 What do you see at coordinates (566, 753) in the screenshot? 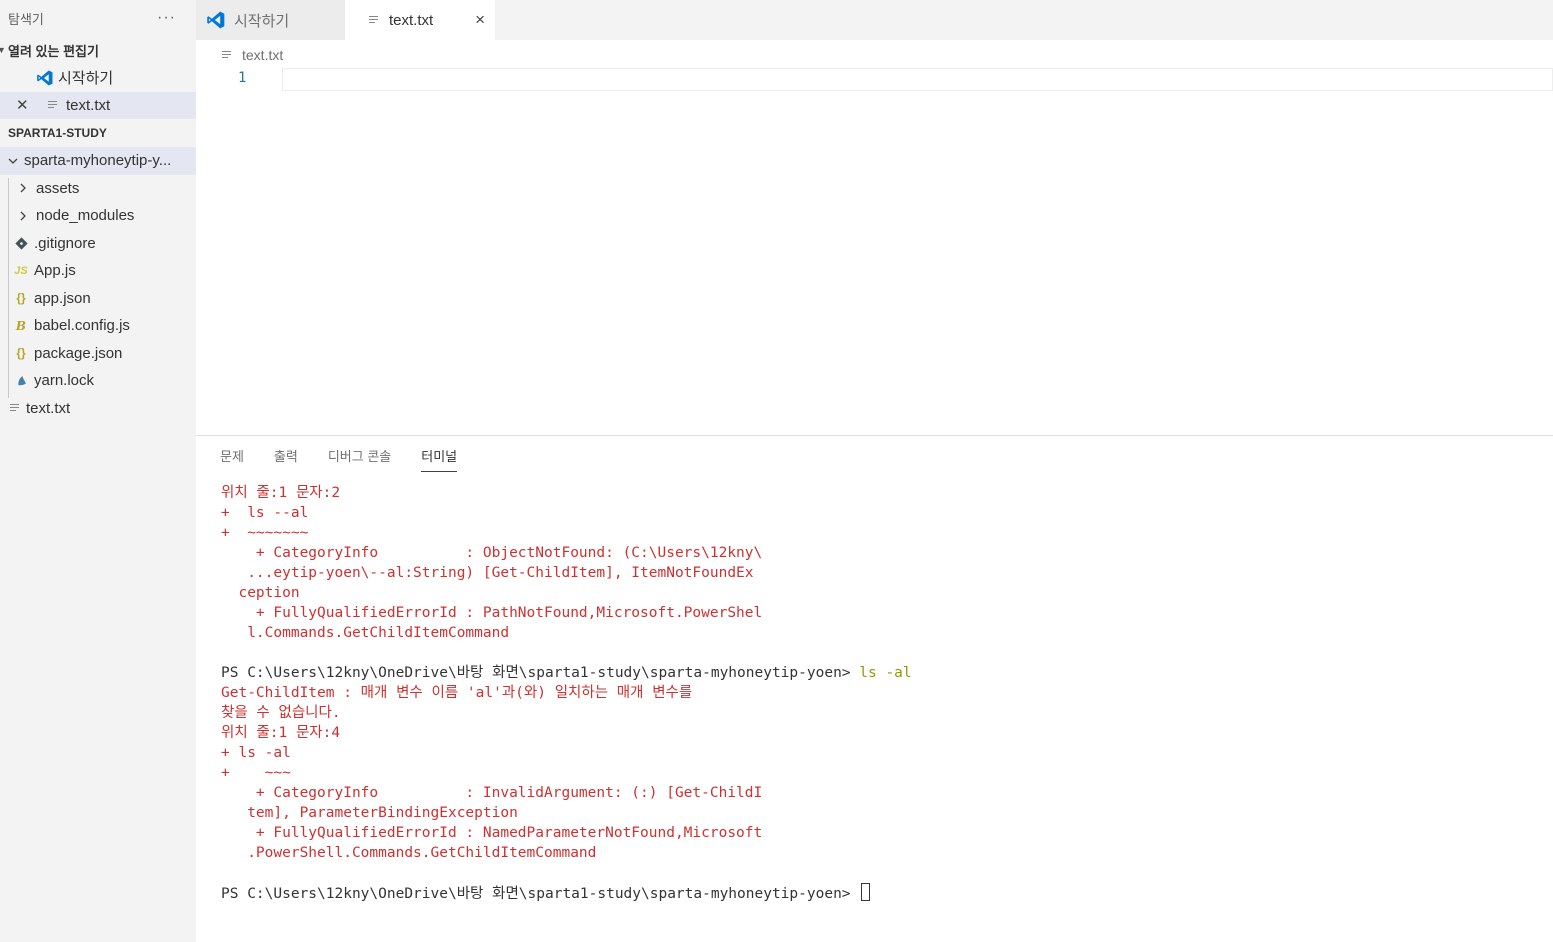
I see `terminal-line: + ls -al` at bounding box center [566, 753].